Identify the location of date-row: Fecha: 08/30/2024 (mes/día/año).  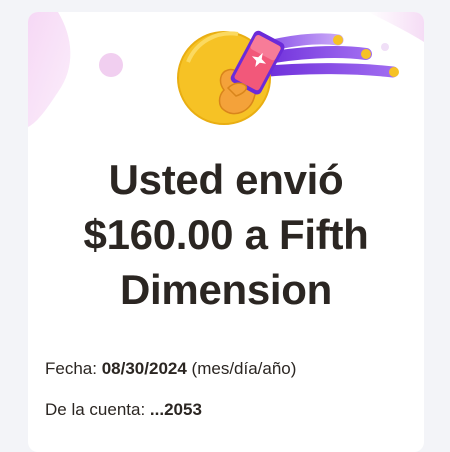
(170, 369).